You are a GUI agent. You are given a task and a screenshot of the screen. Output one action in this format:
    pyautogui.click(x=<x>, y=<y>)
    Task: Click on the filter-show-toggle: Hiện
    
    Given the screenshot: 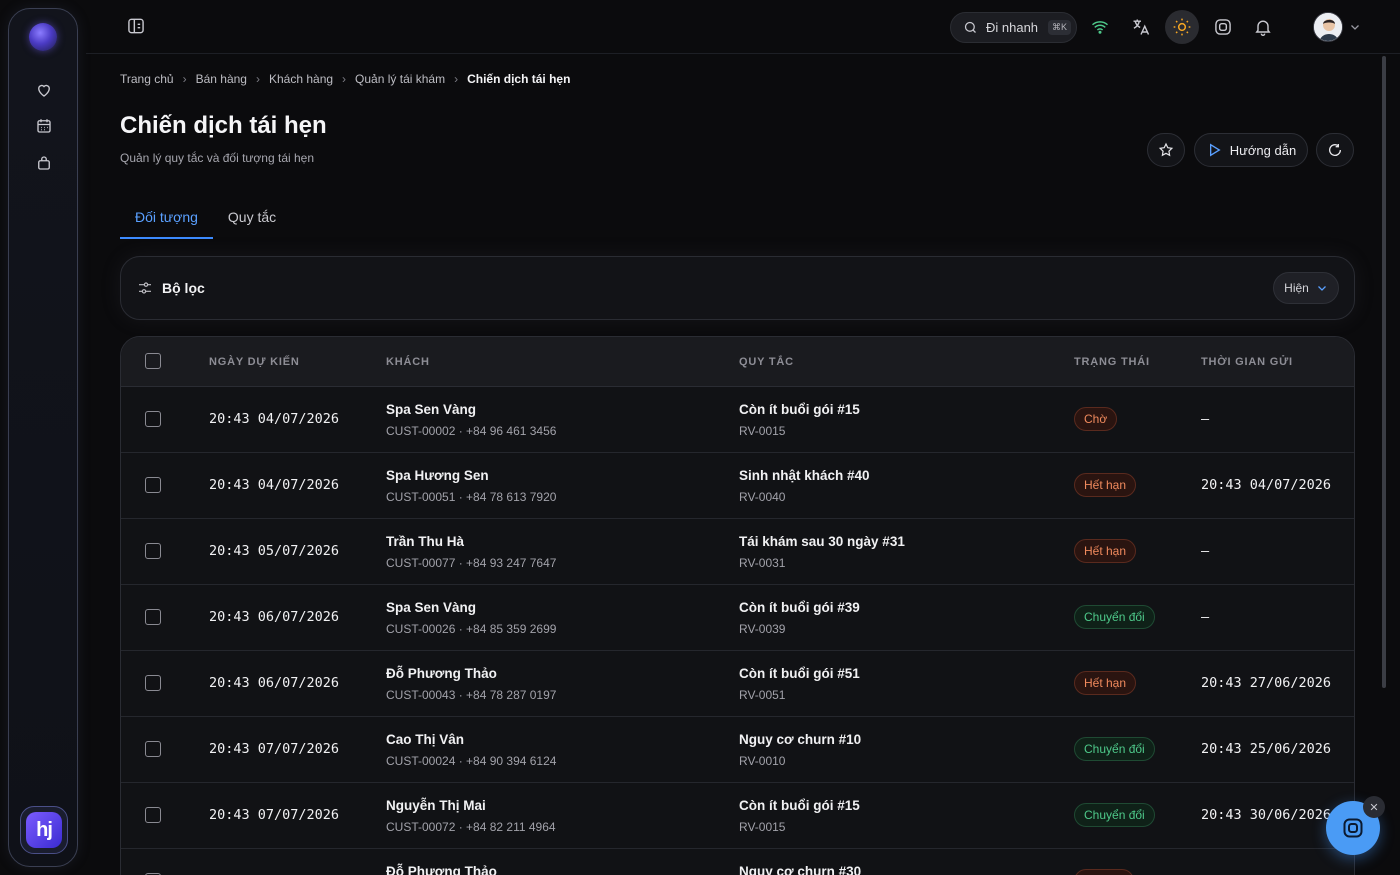 What is the action you would take?
    pyautogui.click(x=1306, y=288)
    